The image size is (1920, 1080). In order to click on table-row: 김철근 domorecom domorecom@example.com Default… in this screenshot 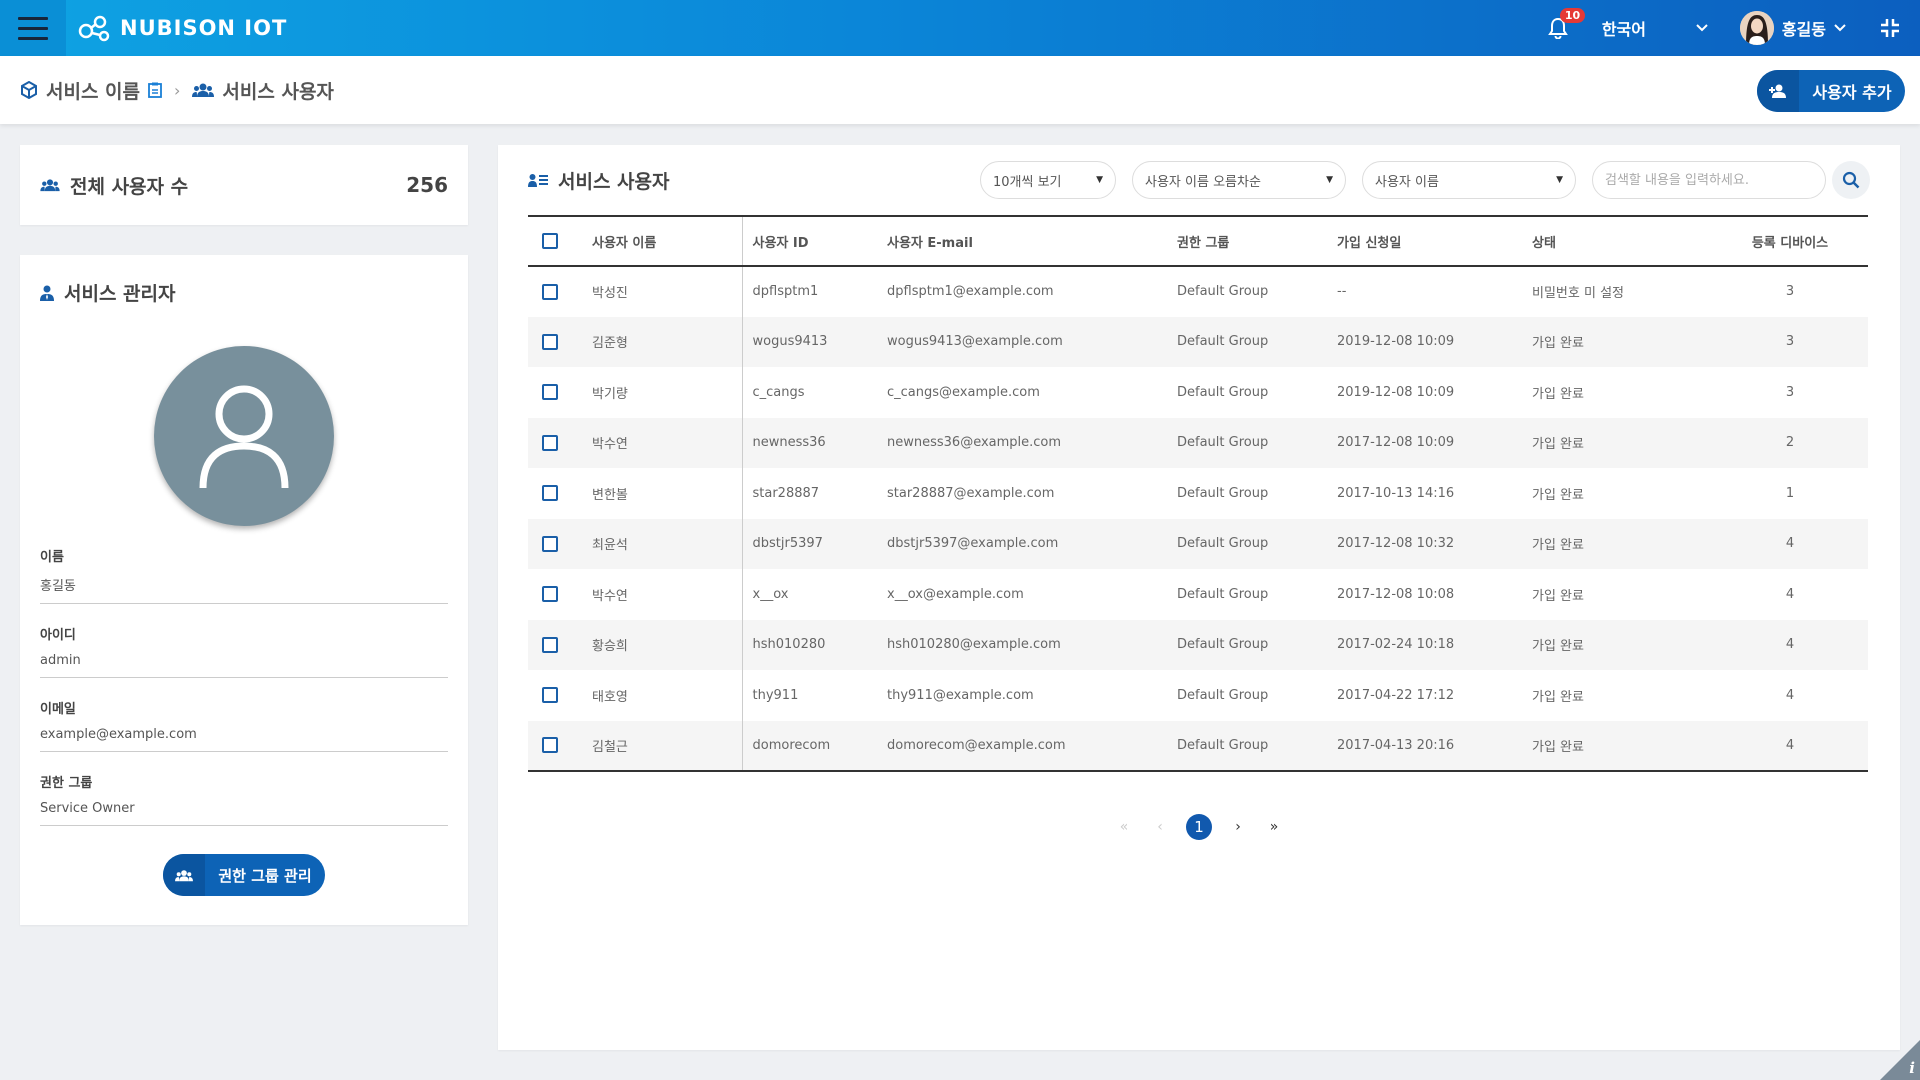, I will do `click(1198, 746)`.